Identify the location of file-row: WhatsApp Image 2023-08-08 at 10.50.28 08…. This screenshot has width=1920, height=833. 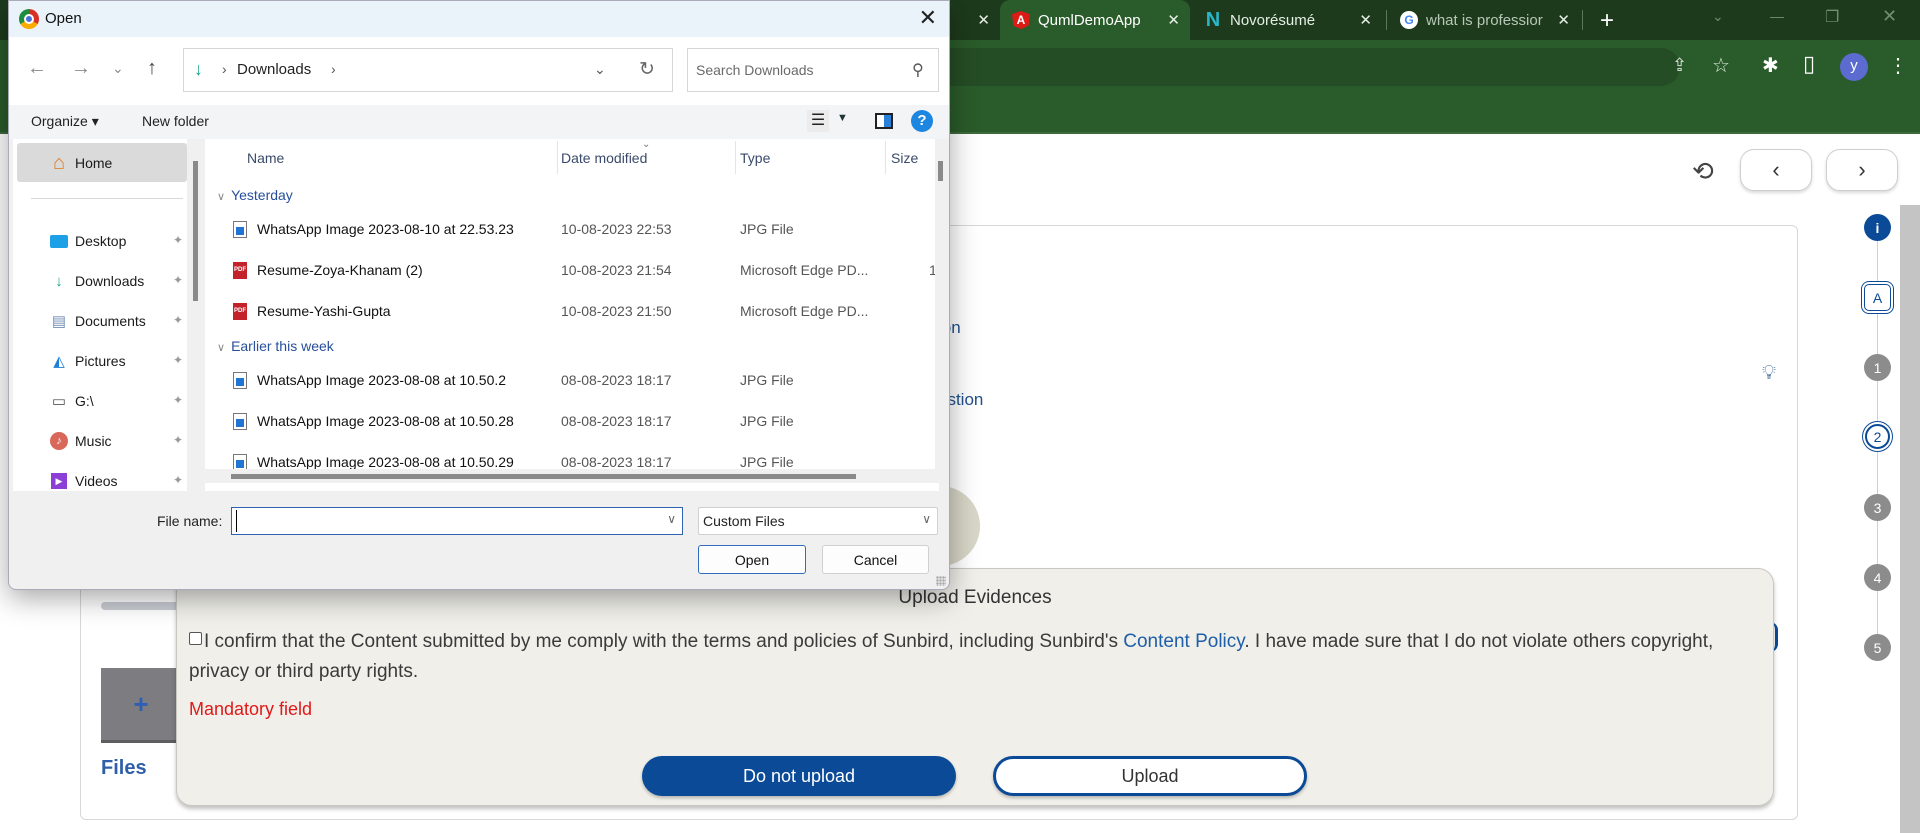
(575, 421).